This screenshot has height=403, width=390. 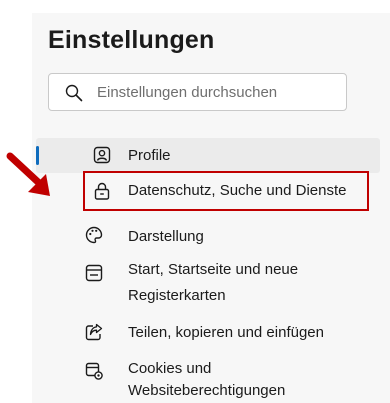 I want to click on sidebar-item-label-line1: Cookies und, so click(x=170, y=368).